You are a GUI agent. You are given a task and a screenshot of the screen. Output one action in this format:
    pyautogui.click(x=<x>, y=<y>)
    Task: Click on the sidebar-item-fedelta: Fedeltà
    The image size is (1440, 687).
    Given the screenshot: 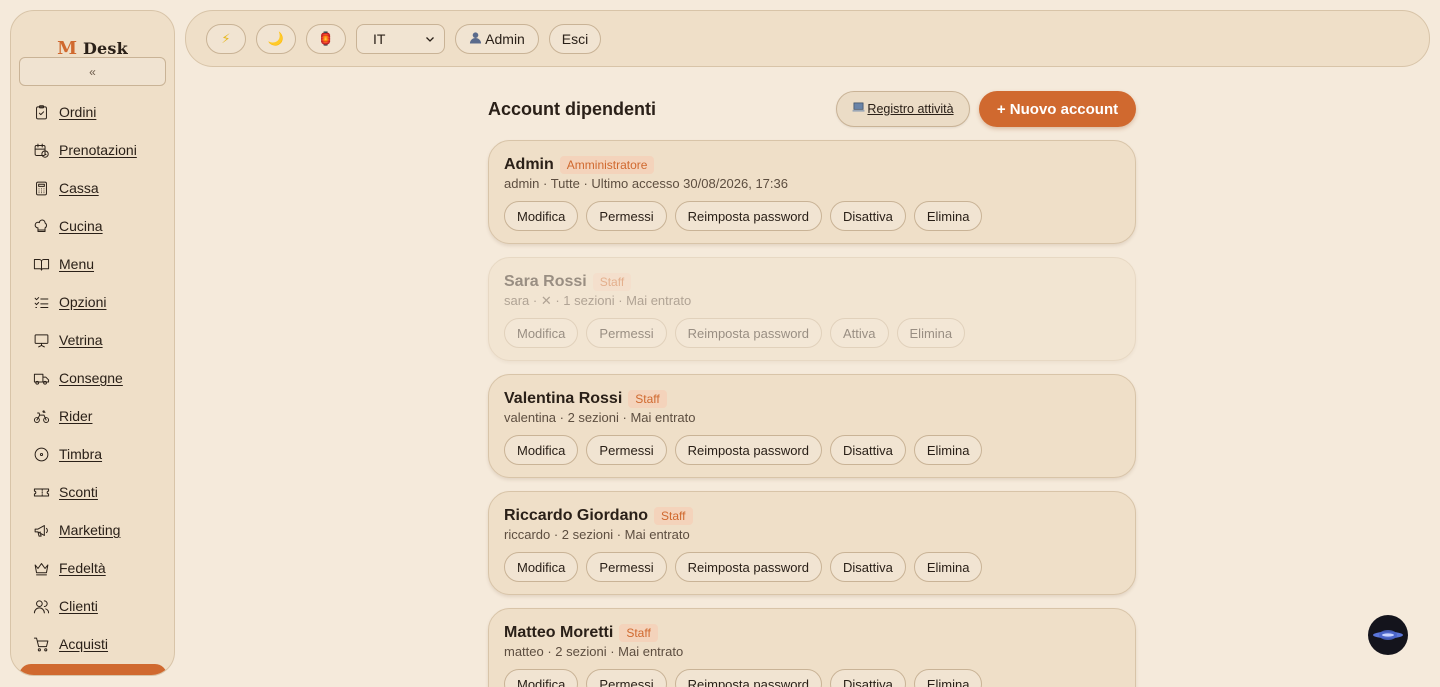 What is the action you would take?
    pyautogui.click(x=92, y=568)
    